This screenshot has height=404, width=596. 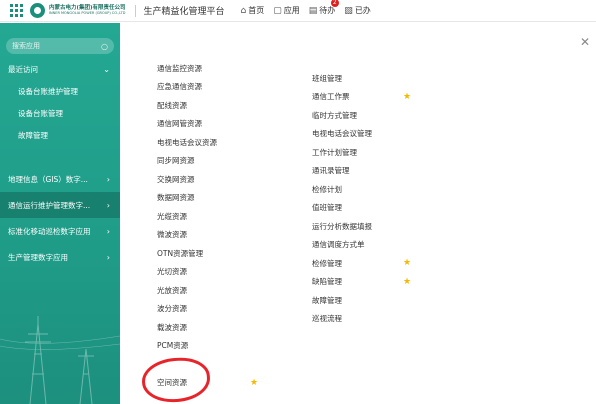 What do you see at coordinates (212, 346) in the screenshot?
I see `menu-item: PCM资源` at bounding box center [212, 346].